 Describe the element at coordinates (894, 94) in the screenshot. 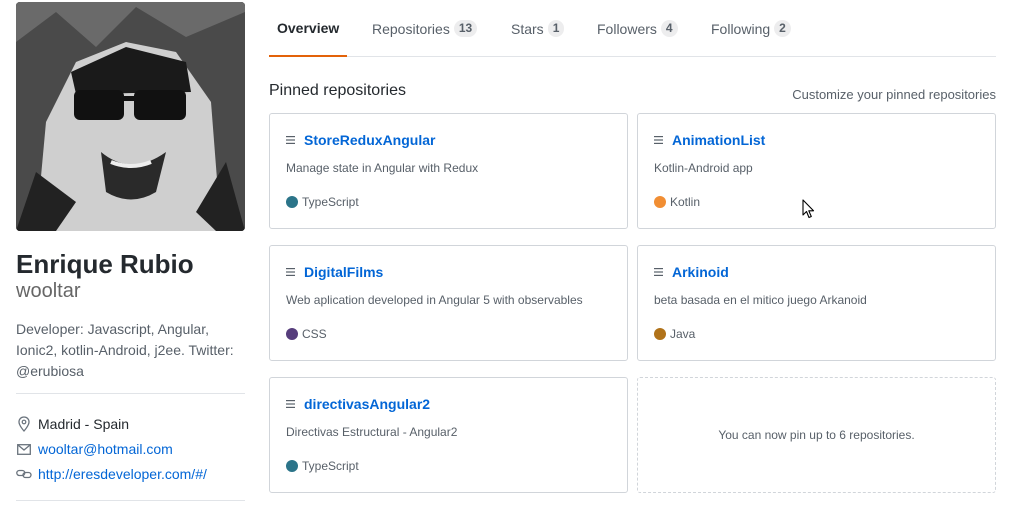

I see `customize-pinned-link: Customize your pinned repositories` at that location.